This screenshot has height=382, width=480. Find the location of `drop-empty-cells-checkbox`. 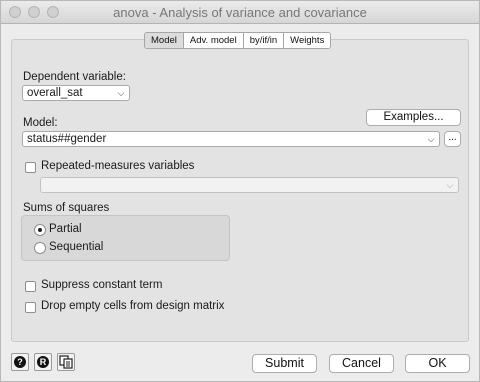

drop-empty-cells-checkbox is located at coordinates (30, 307).